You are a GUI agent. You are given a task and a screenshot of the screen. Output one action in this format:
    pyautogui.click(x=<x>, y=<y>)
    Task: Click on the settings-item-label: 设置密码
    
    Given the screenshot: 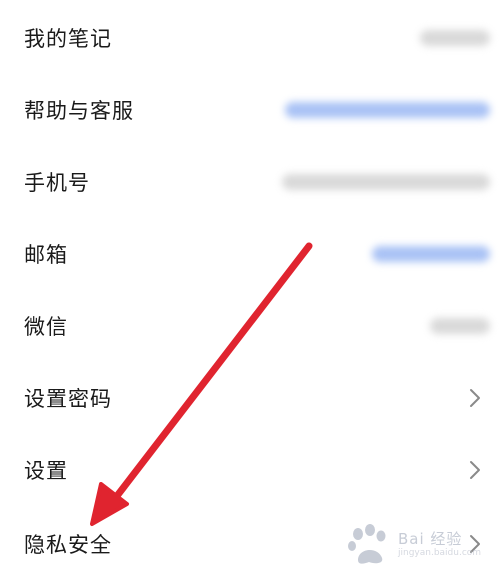 What is the action you would take?
    pyautogui.click(x=68, y=399)
    